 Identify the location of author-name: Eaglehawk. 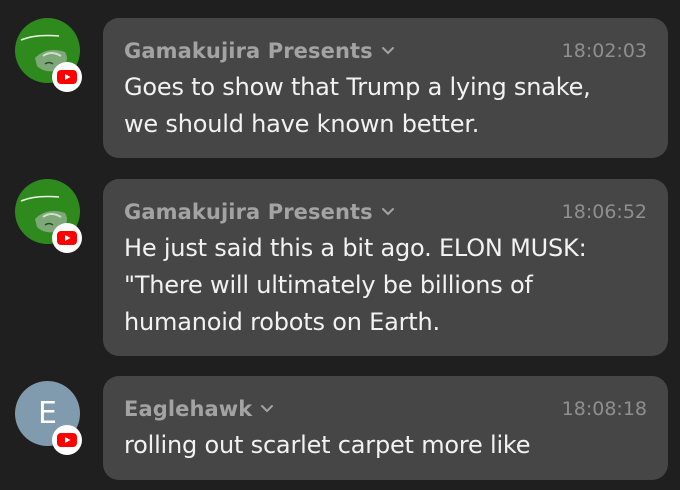
(188, 409).